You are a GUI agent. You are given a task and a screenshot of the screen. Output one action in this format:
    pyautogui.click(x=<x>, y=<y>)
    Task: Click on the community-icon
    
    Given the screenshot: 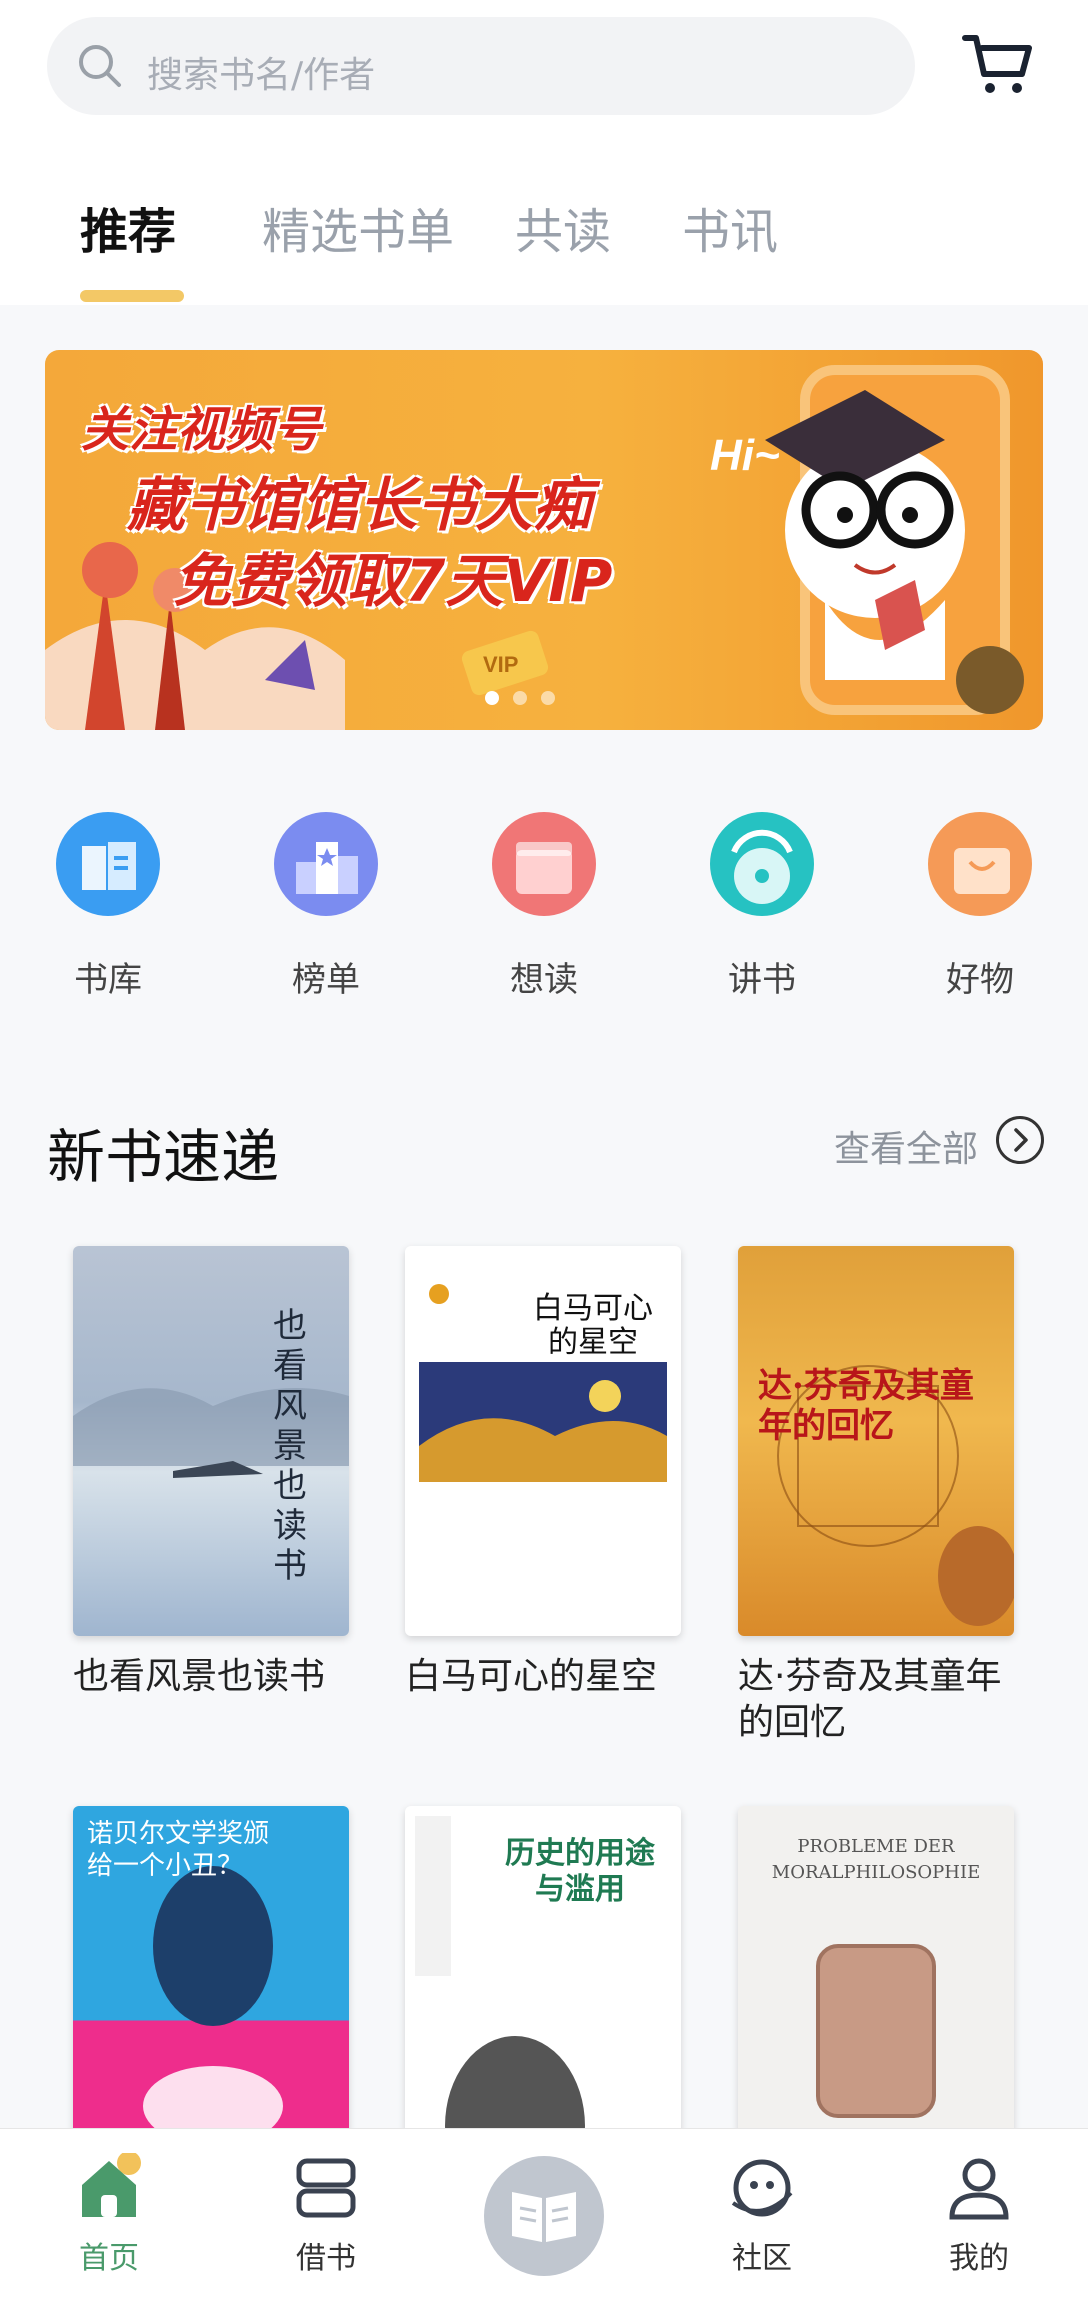 What is the action you would take?
    pyautogui.click(x=762, y=2188)
    